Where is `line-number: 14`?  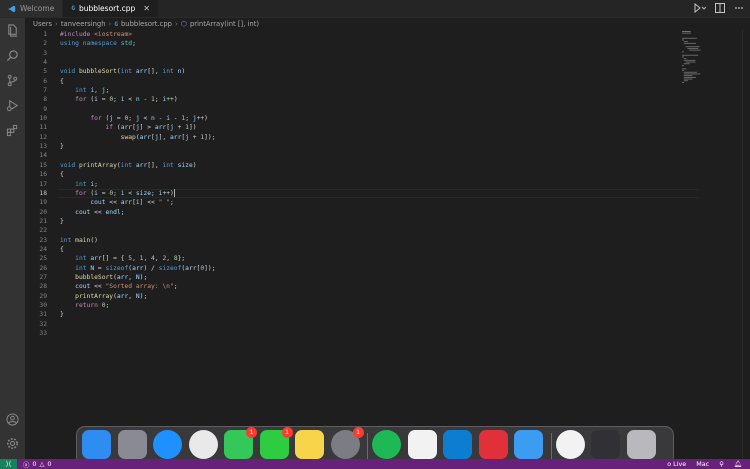 line-number: 14 is located at coordinates (43, 156).